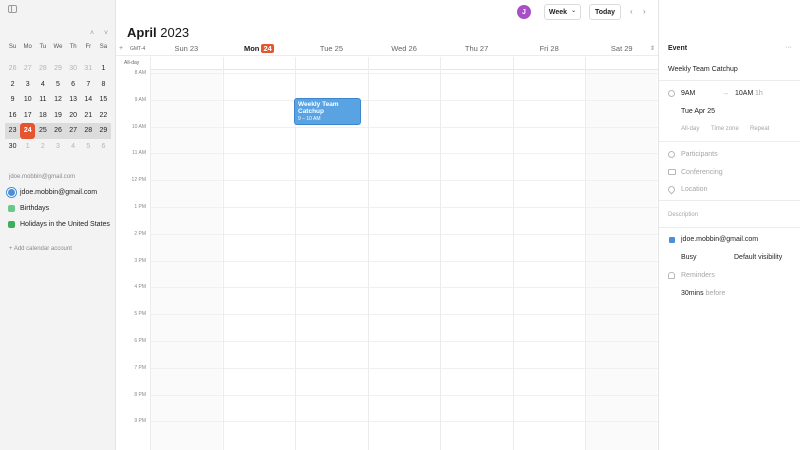 This screenshot has height=450, width=800. I want to click on day-header-5: Fri 28, so click(549, 48).